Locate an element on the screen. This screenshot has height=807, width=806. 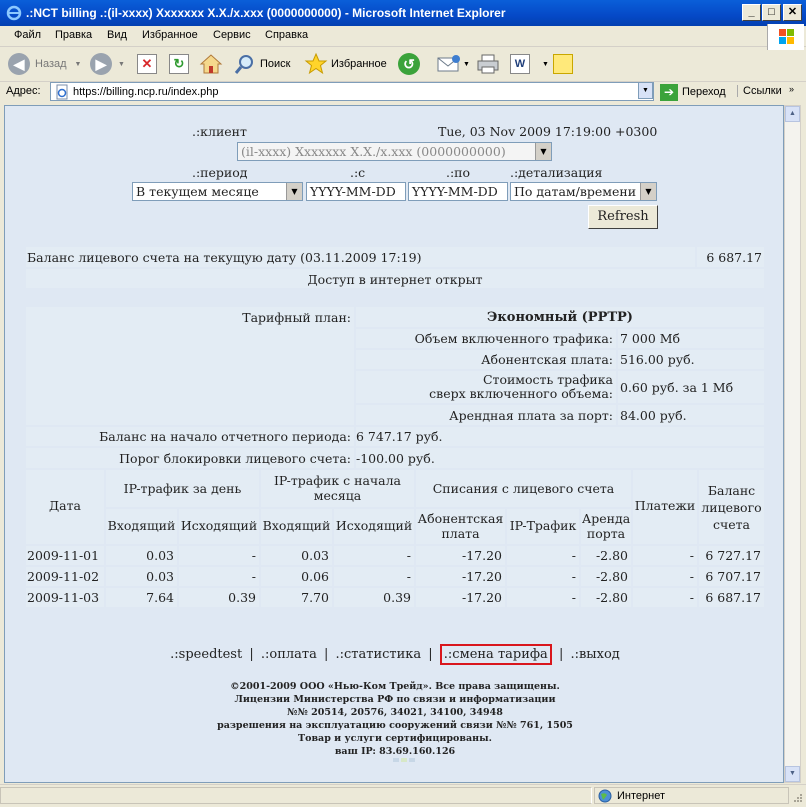
print-button is located at coordinates (488, 64).